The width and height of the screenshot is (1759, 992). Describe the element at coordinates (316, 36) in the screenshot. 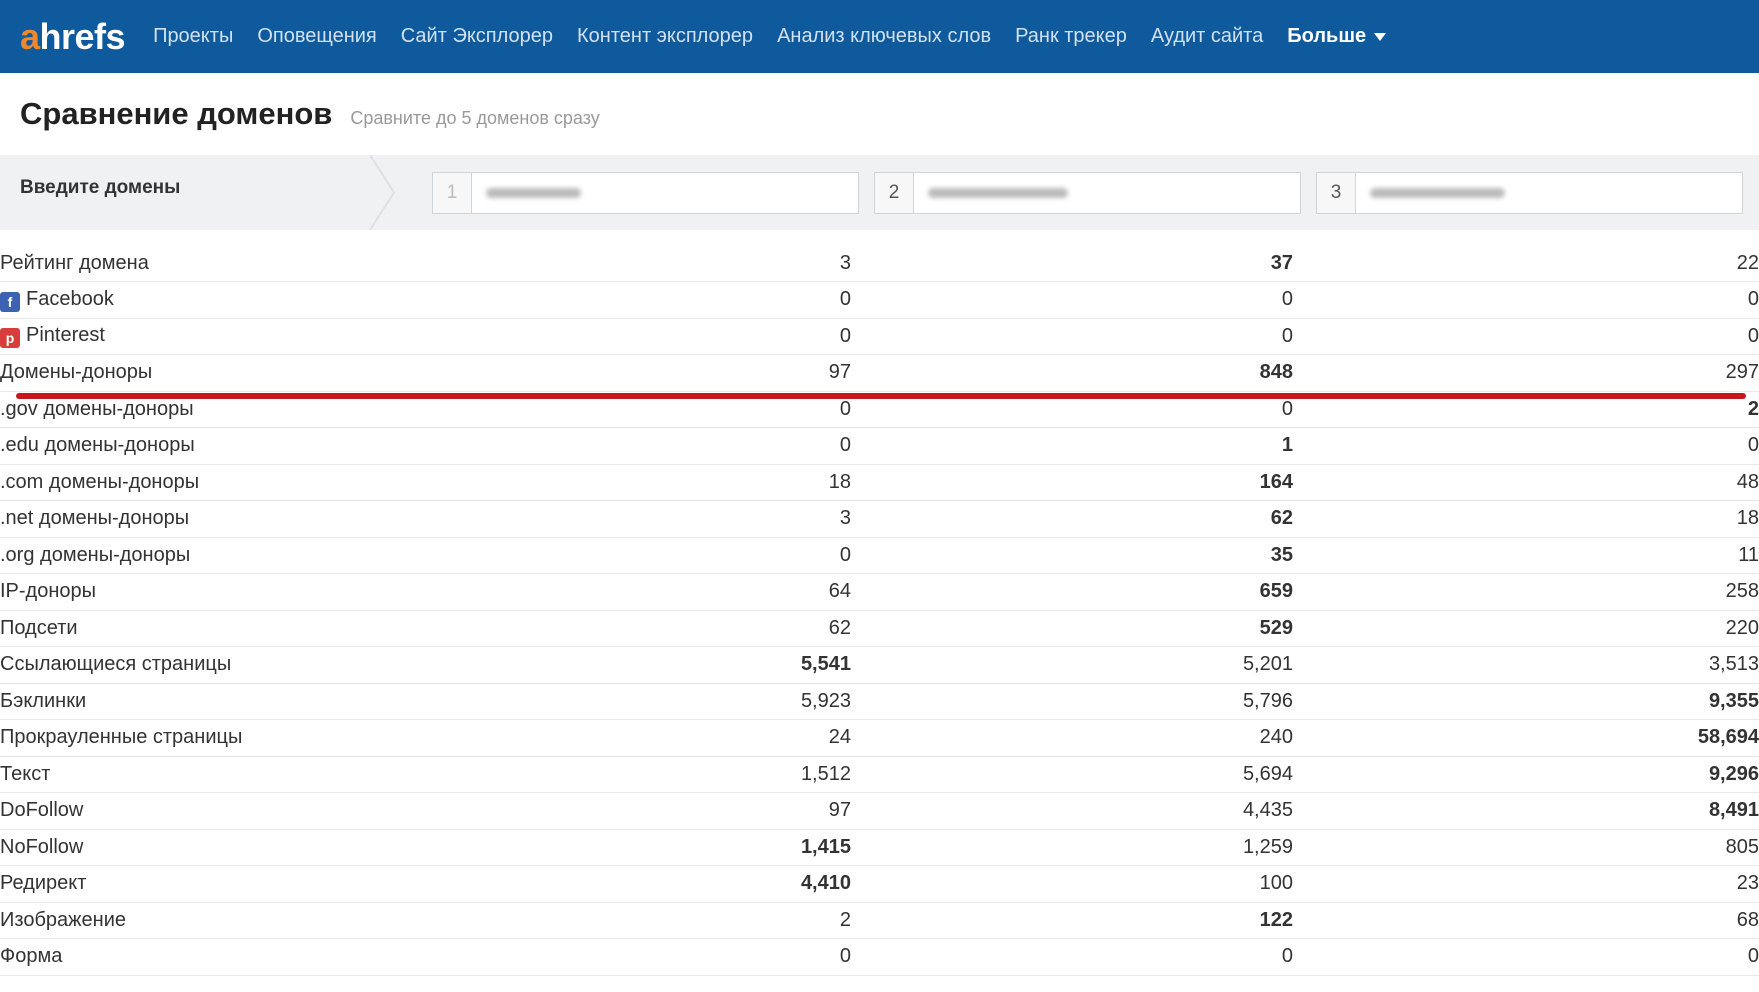

I see `nav-item-alerts: Оповещения` at that location.